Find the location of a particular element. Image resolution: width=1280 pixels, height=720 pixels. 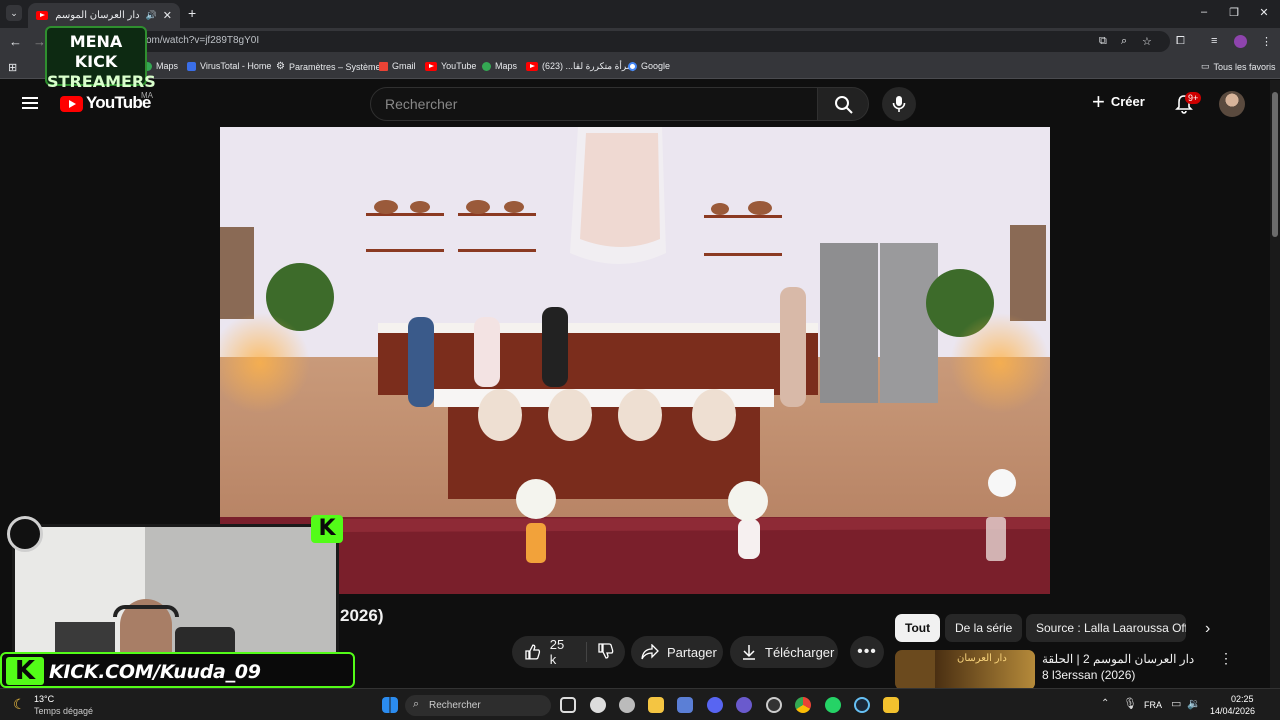

back-arrow-icon: ← is located at coordinates (15, 41).